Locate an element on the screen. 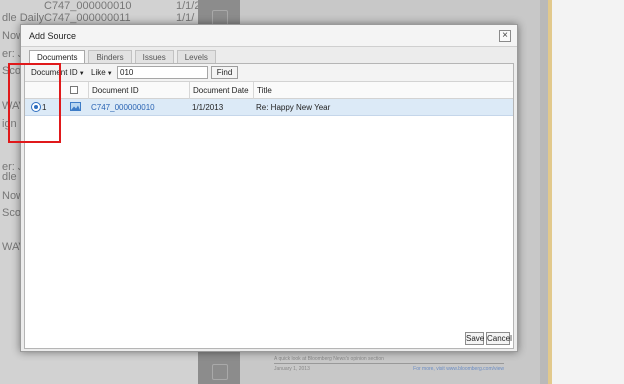 Image resolution: width=624 pixels, height=384 pixels. column-header-document-id: Document ID is located at coordinates (138, 90).